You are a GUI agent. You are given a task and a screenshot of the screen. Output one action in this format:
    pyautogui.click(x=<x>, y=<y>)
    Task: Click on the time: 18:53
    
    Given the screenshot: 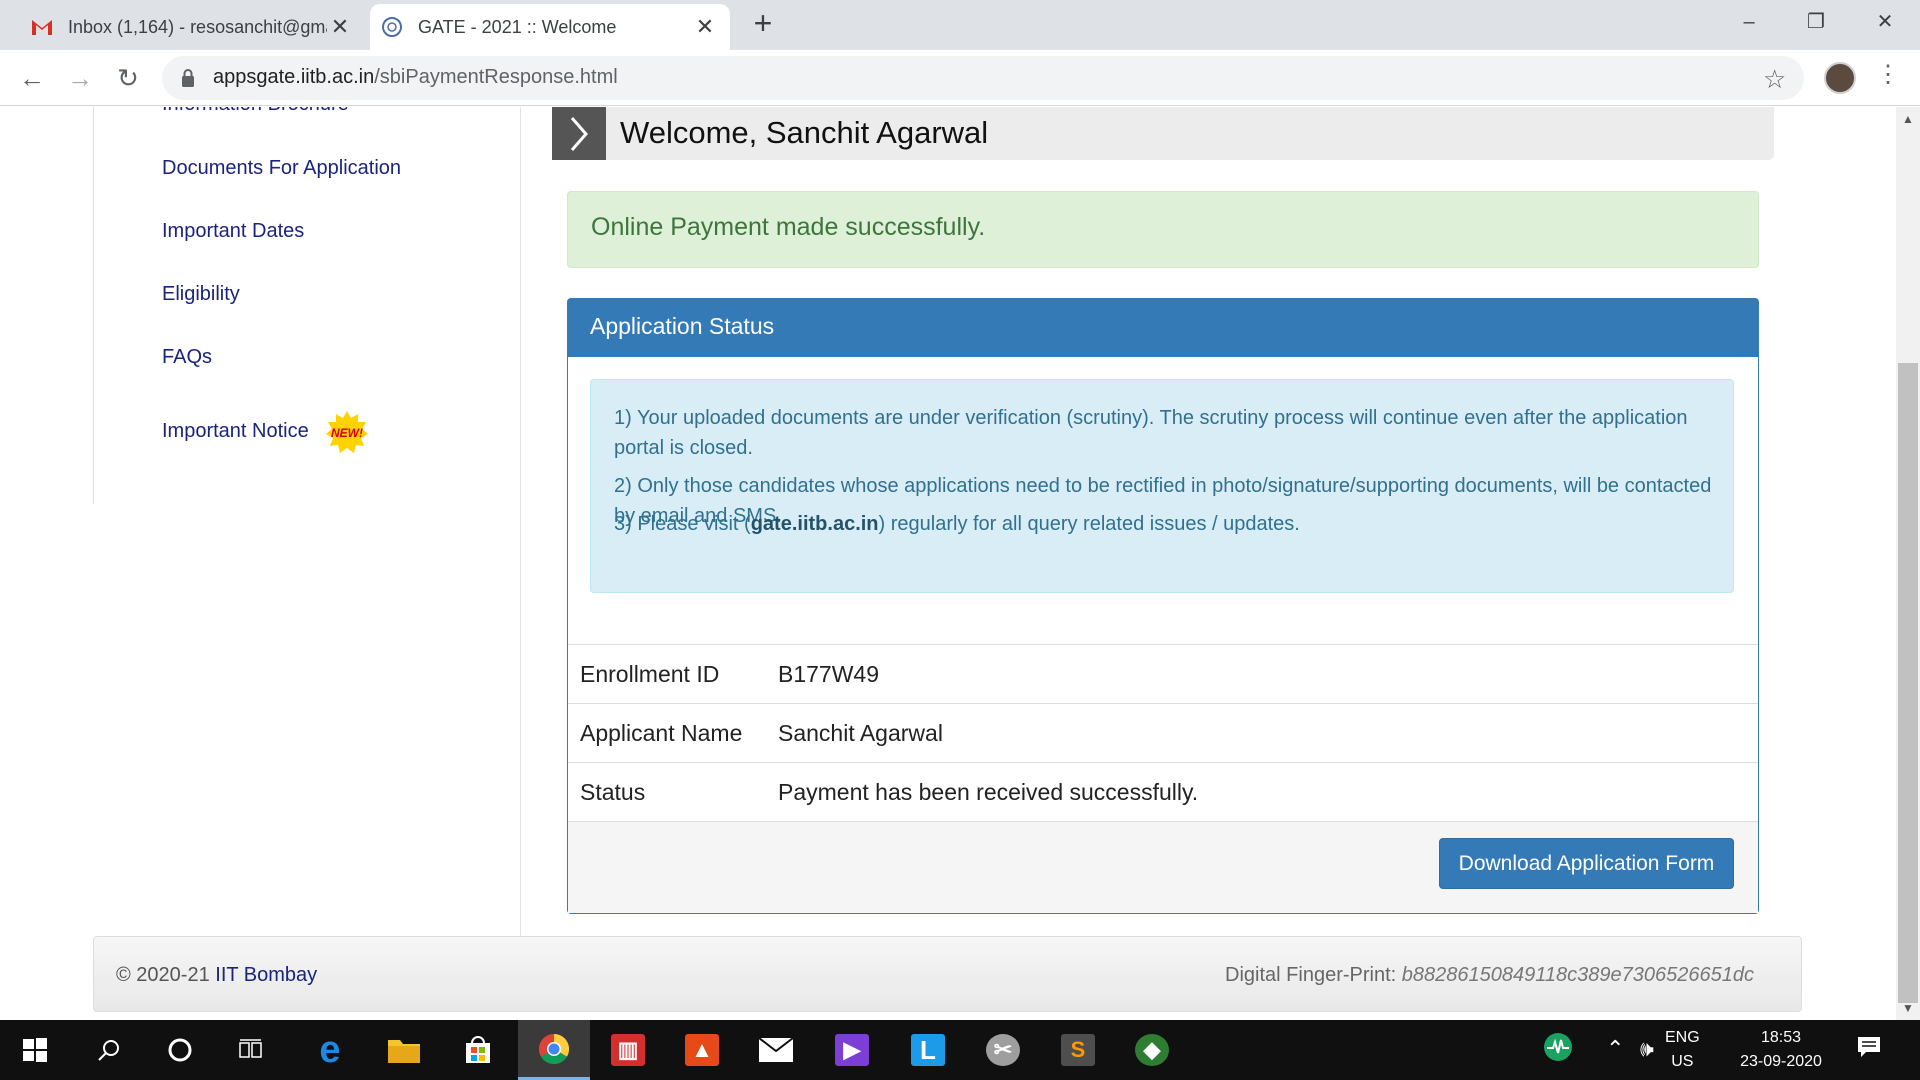 What is the action you would take?
    pyautogui.click(x=1781, y=1037)
    